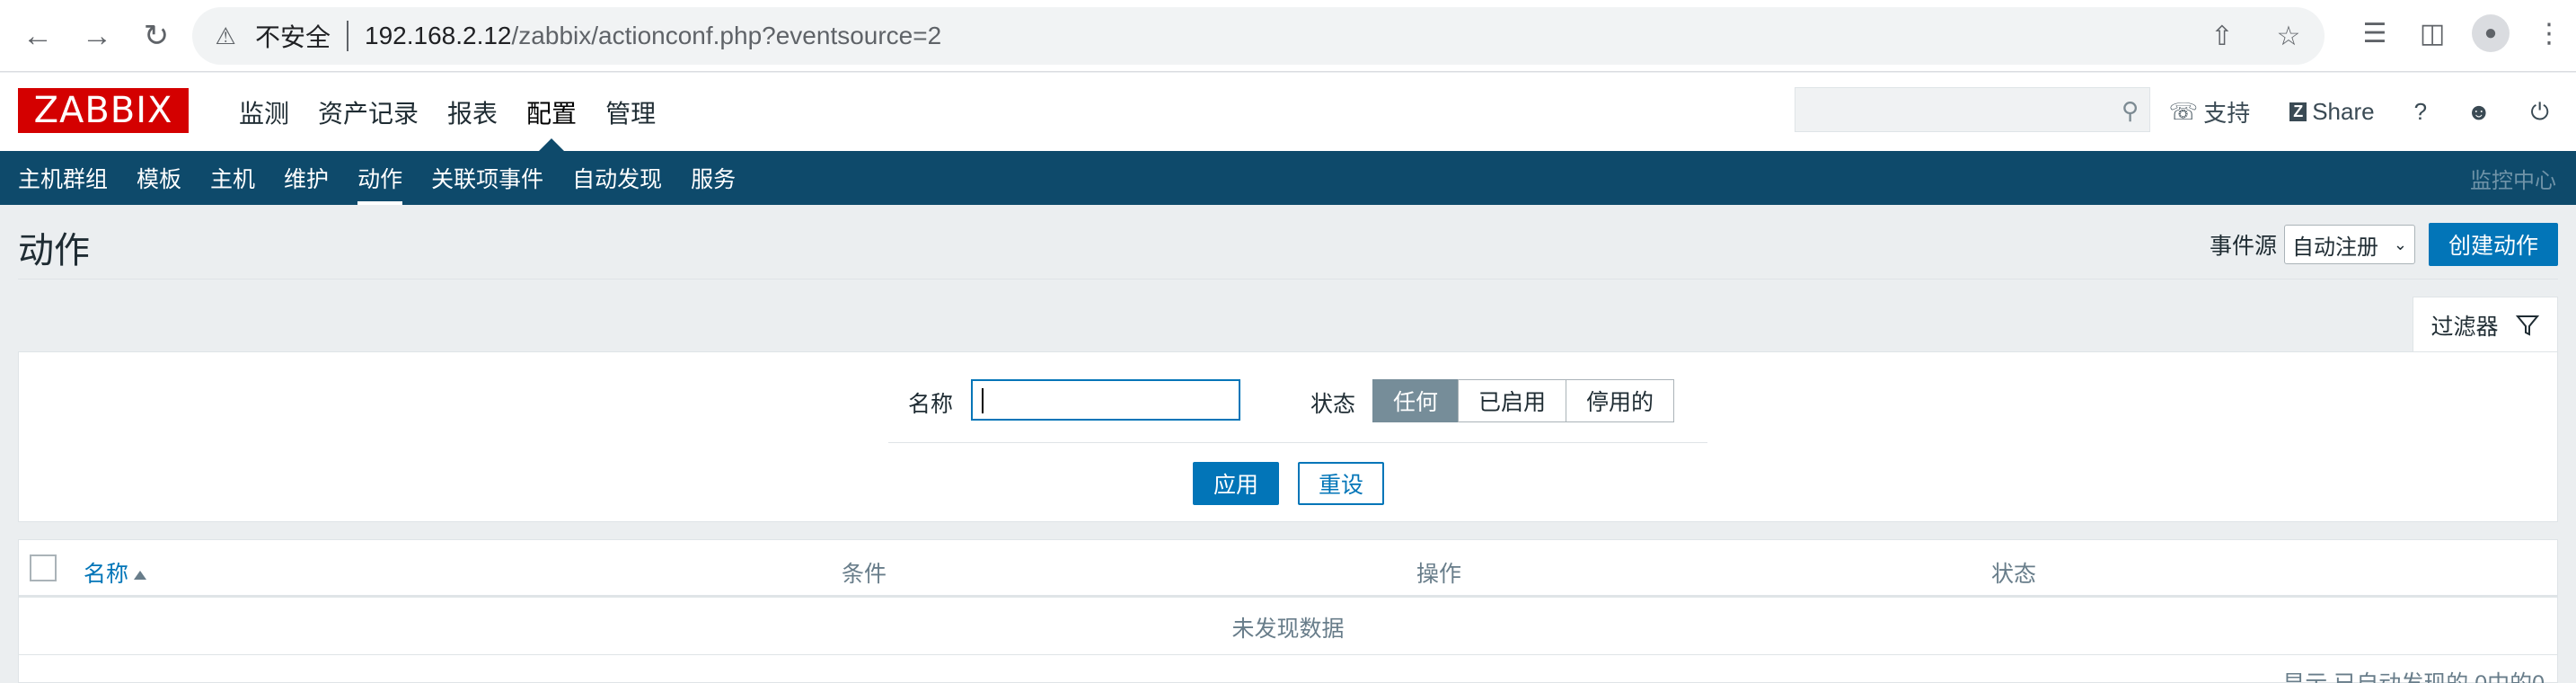 The image size is (2576, 683). What do you see at coordinates (2413, 674) in the screenshot?
I see `paging-info: 显示 已自动发现的 0中的0` at bounding box center [2413, 674].